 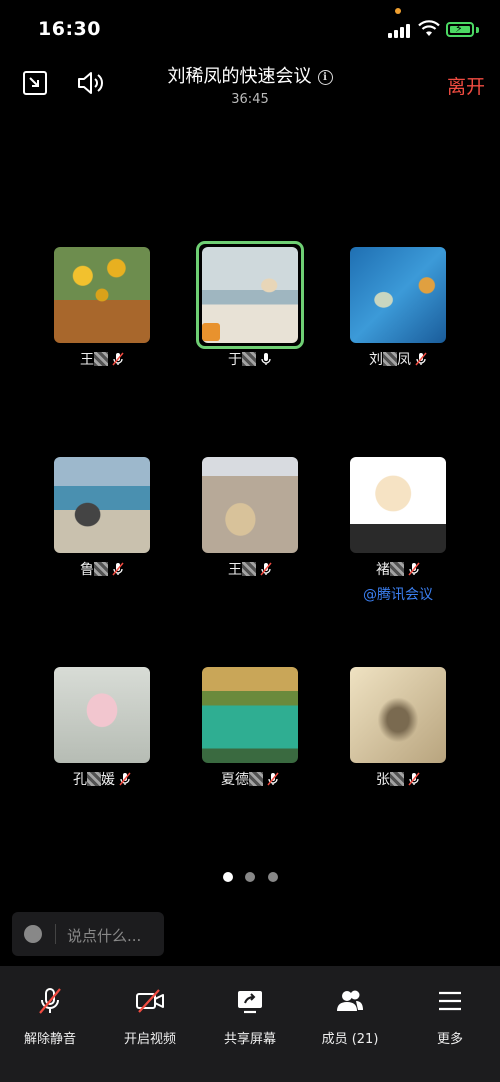 What do you see at coordinates (49, 1039) in the screenshot?
I see `unmute-label: 解除静音` at bounding box center [49, 1039].